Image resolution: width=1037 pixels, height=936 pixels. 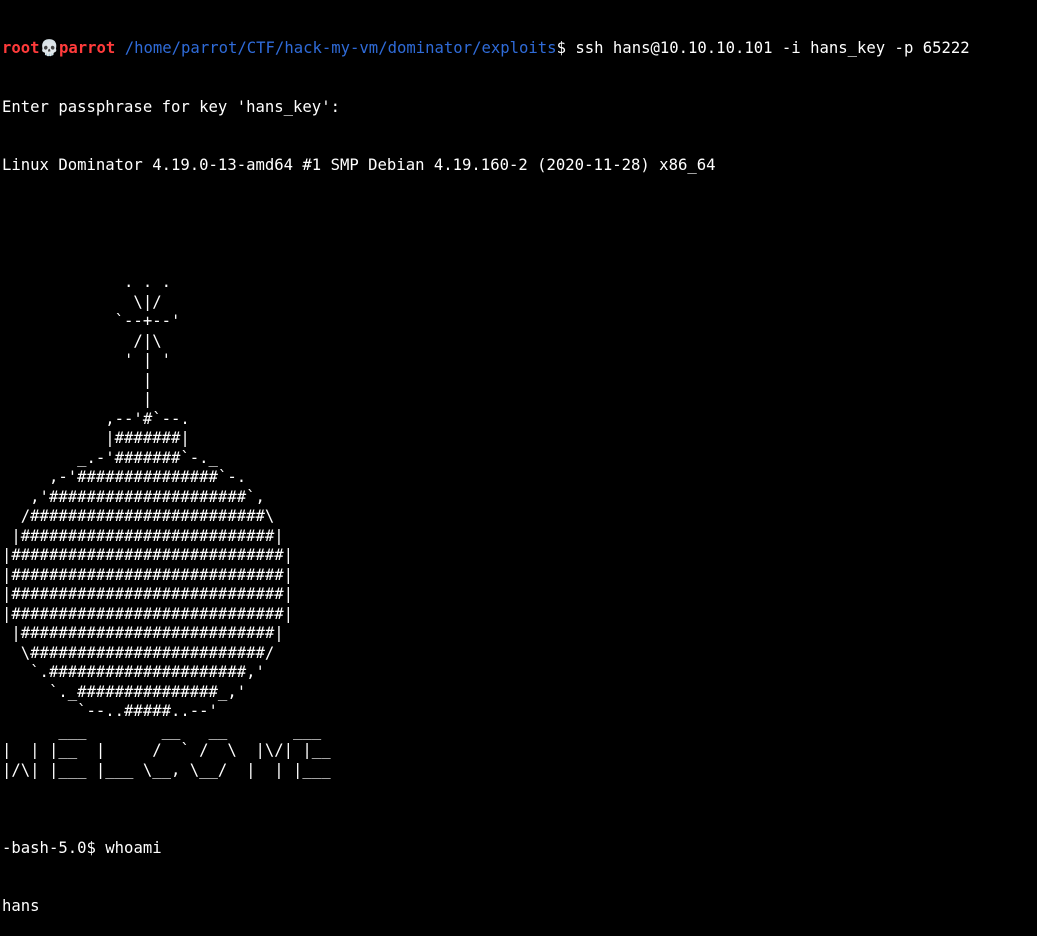 I want to click on banner-line: \#########################/, so click(x=138, y=652).